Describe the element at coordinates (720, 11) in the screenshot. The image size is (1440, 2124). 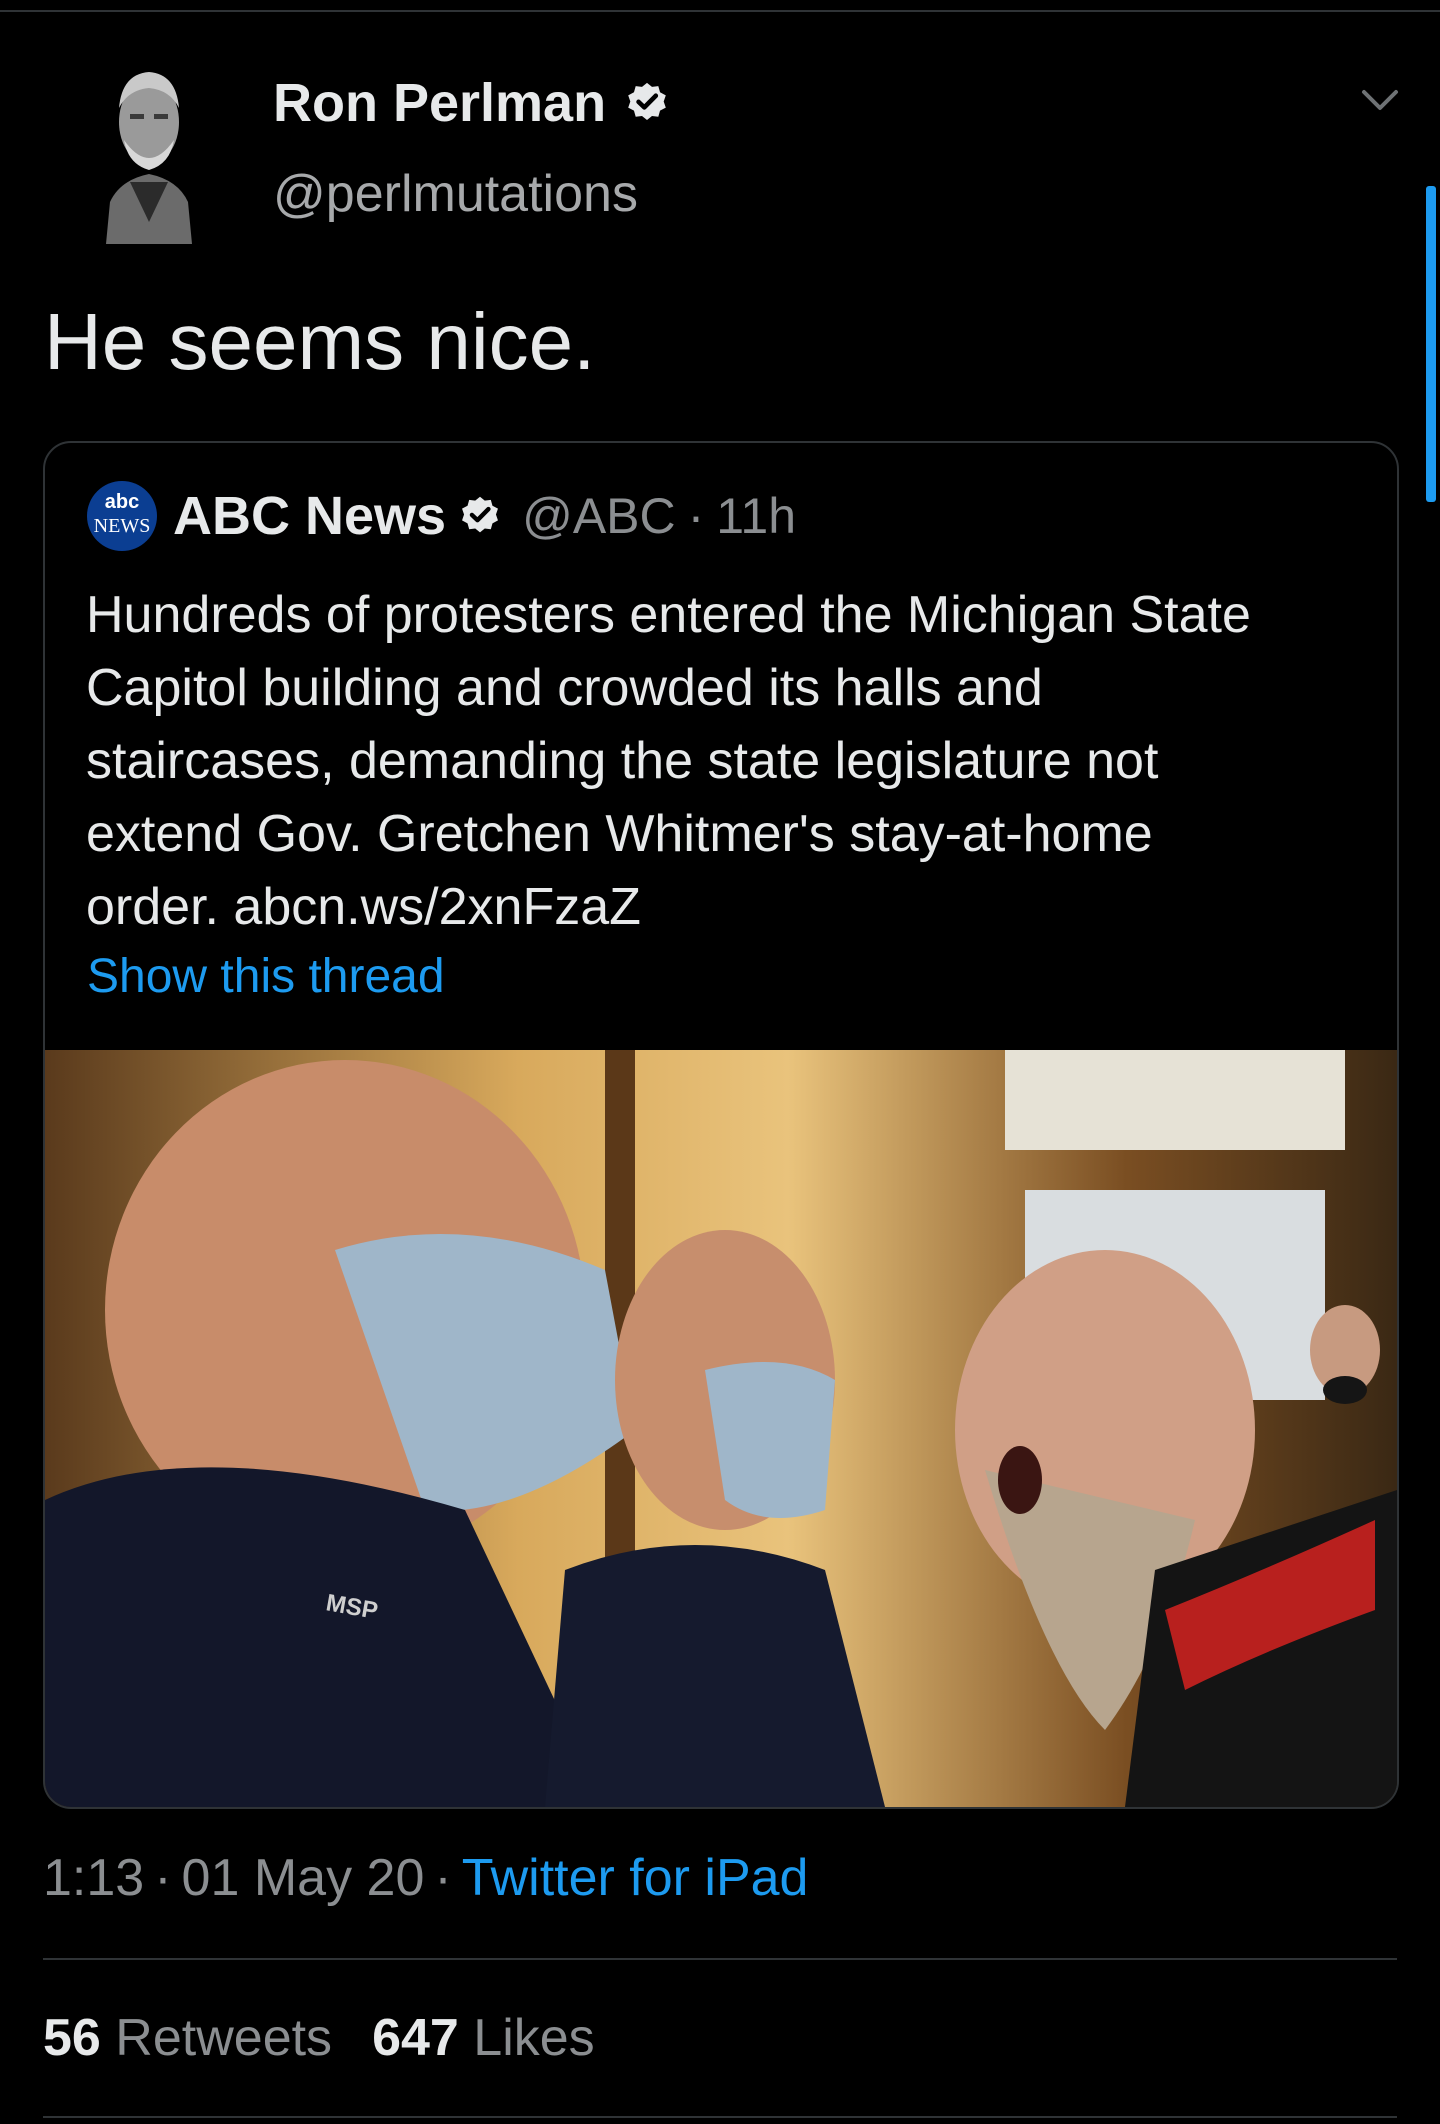
I see `top-divider` at that location.